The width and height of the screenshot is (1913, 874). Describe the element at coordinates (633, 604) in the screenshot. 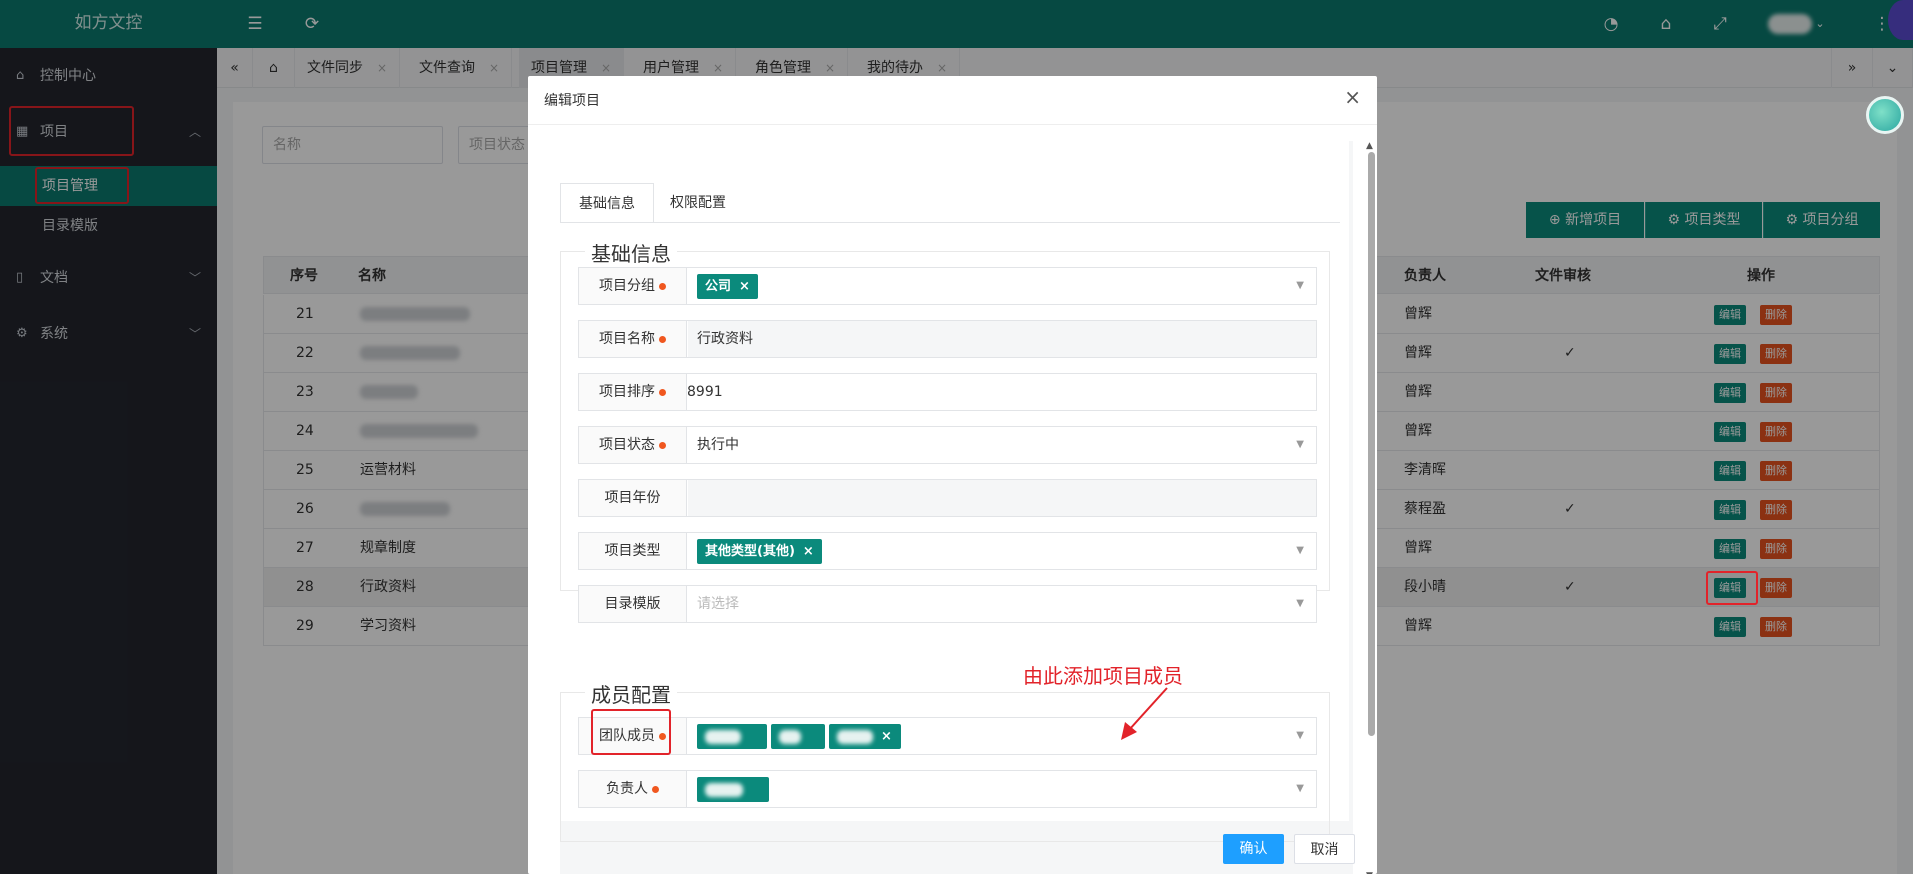

I see `field-label: 目录模版` at that location.